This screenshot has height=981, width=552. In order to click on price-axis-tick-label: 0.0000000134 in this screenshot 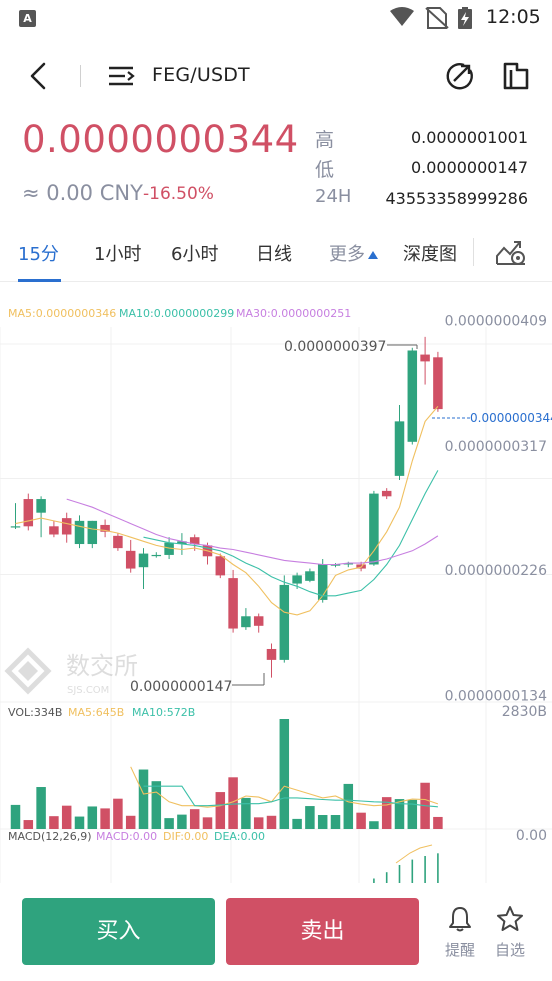, I will do `click(496, 696)`.